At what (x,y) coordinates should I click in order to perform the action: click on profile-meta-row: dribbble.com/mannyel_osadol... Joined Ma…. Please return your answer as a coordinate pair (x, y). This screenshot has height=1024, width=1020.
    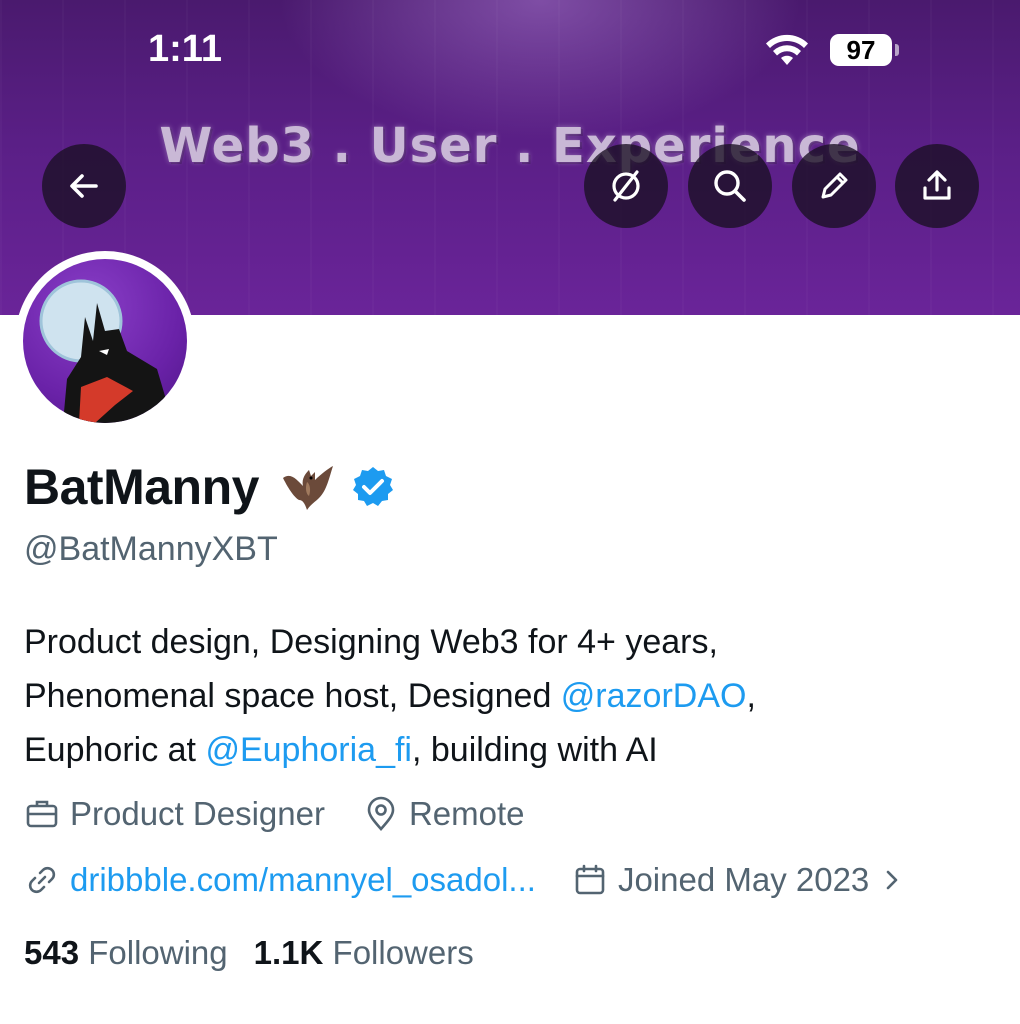
    Looking at the image, I should click on (464, 880).